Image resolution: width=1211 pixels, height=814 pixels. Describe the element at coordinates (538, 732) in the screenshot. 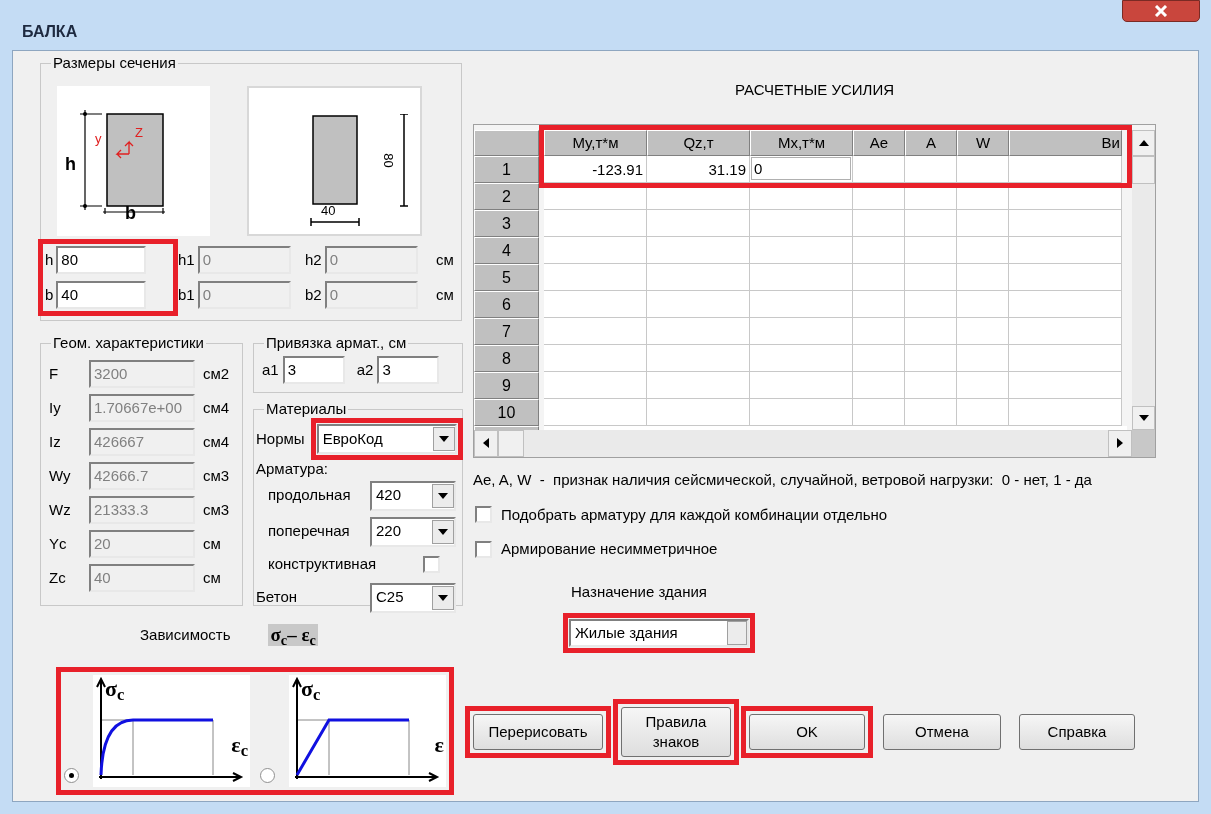

I see `dialog-button: Перерисовать` at that location.